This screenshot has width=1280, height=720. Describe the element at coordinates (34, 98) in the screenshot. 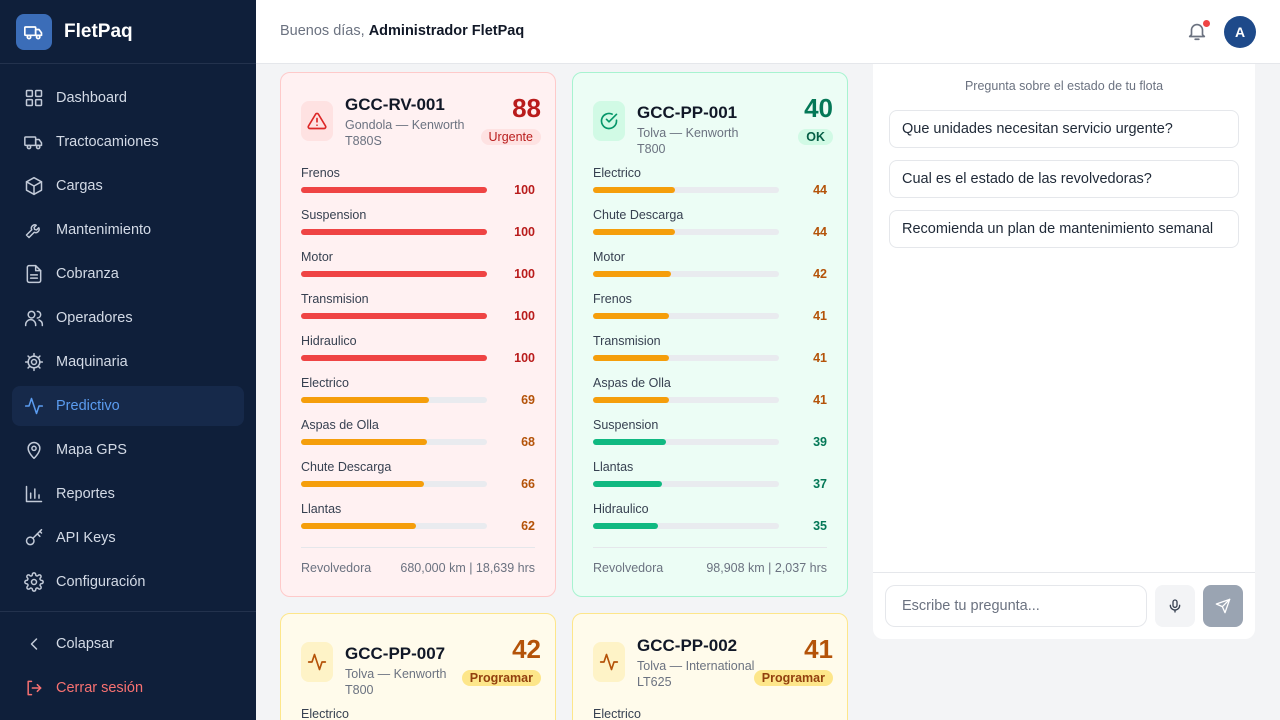

I see `layout-grid-icon` at that location.